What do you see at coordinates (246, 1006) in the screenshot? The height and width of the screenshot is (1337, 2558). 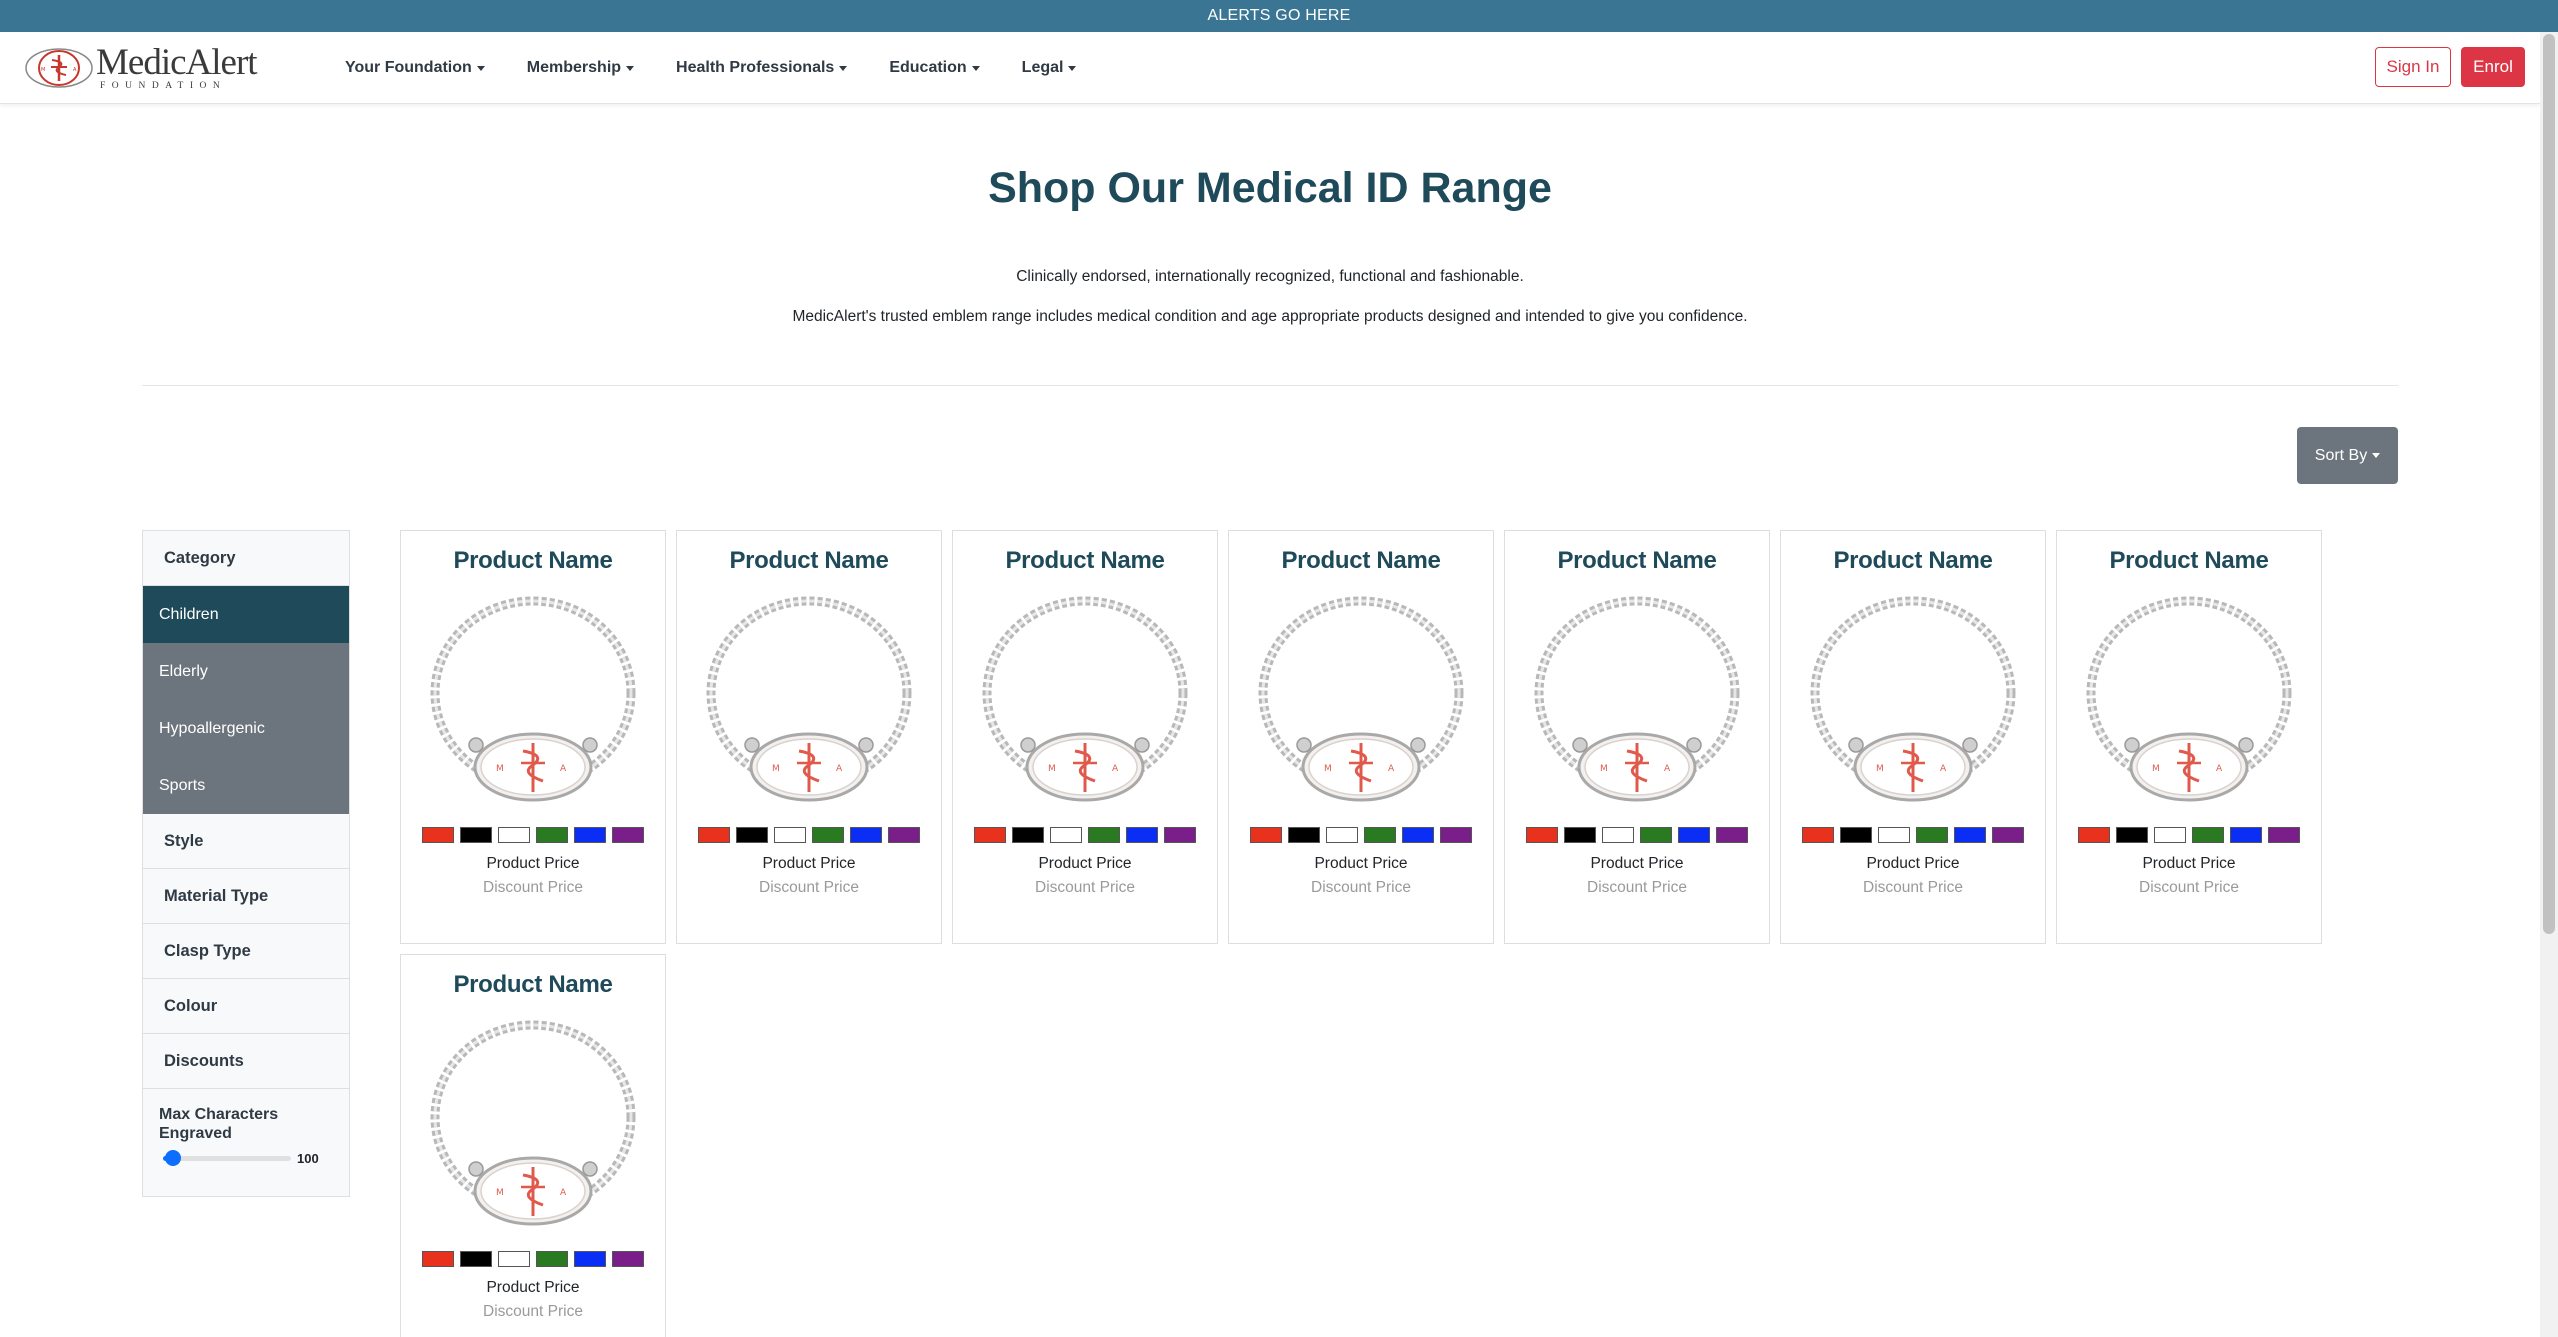 I see `filter-colour: Colour` at bounding box center [246, 1006].